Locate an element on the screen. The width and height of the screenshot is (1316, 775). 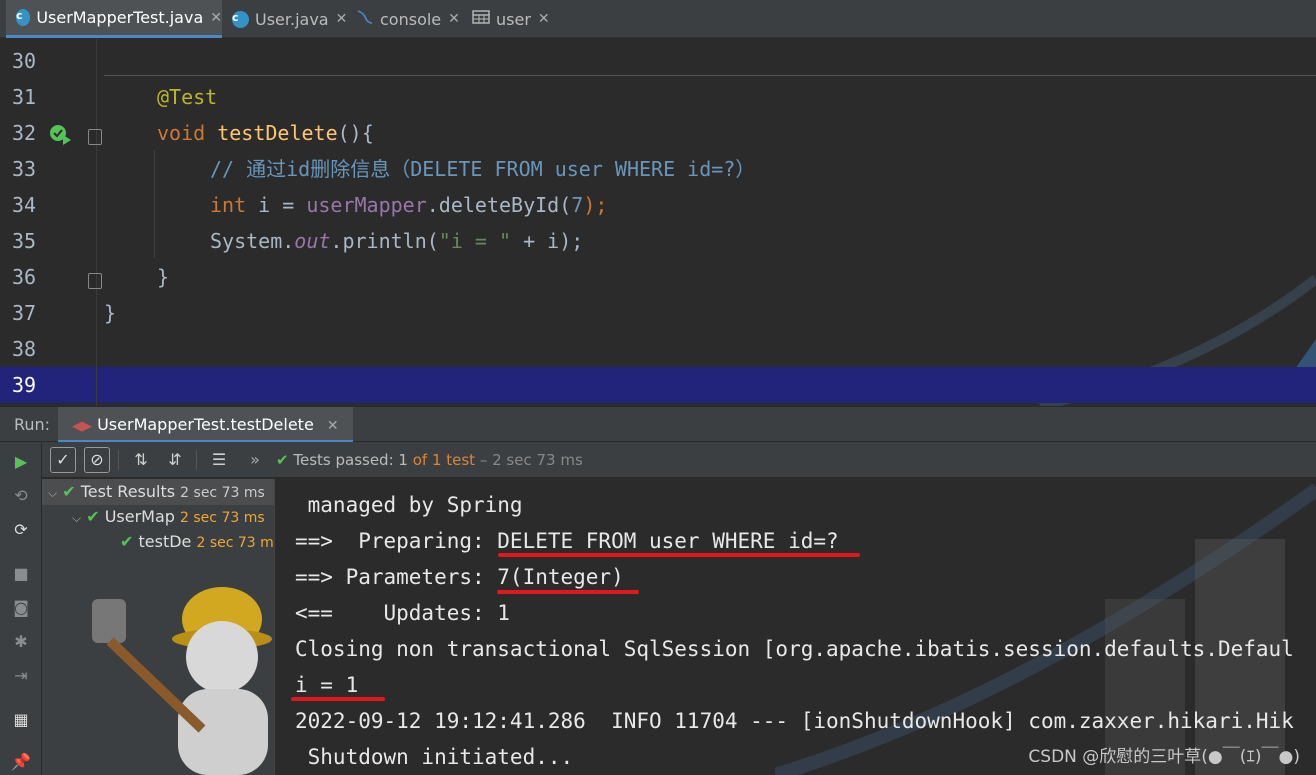
toggle-auto-test-icon: ⟳ is located at coordinates (21, 530).